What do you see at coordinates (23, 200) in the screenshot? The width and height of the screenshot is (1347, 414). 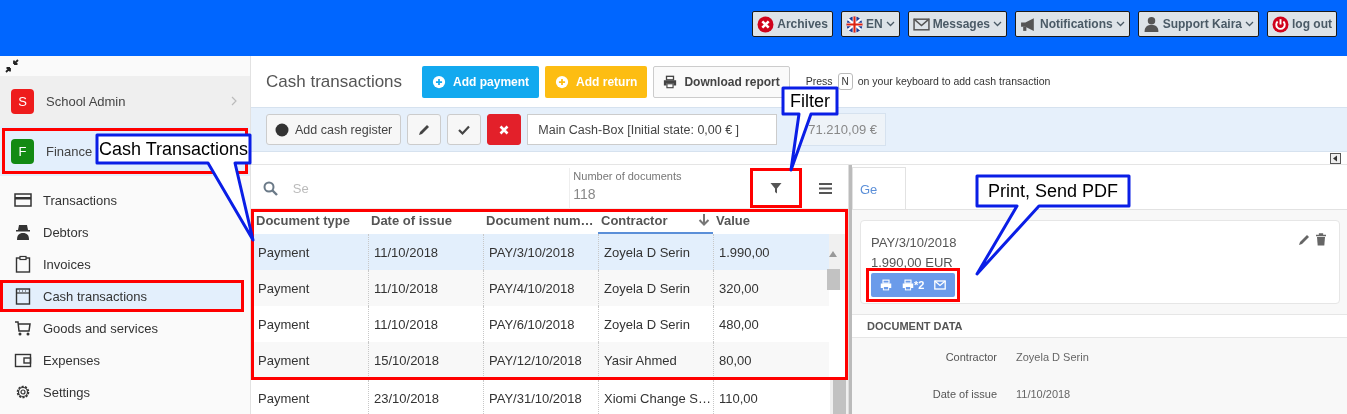 I see `card-icon` at bounding box center [23, 200].